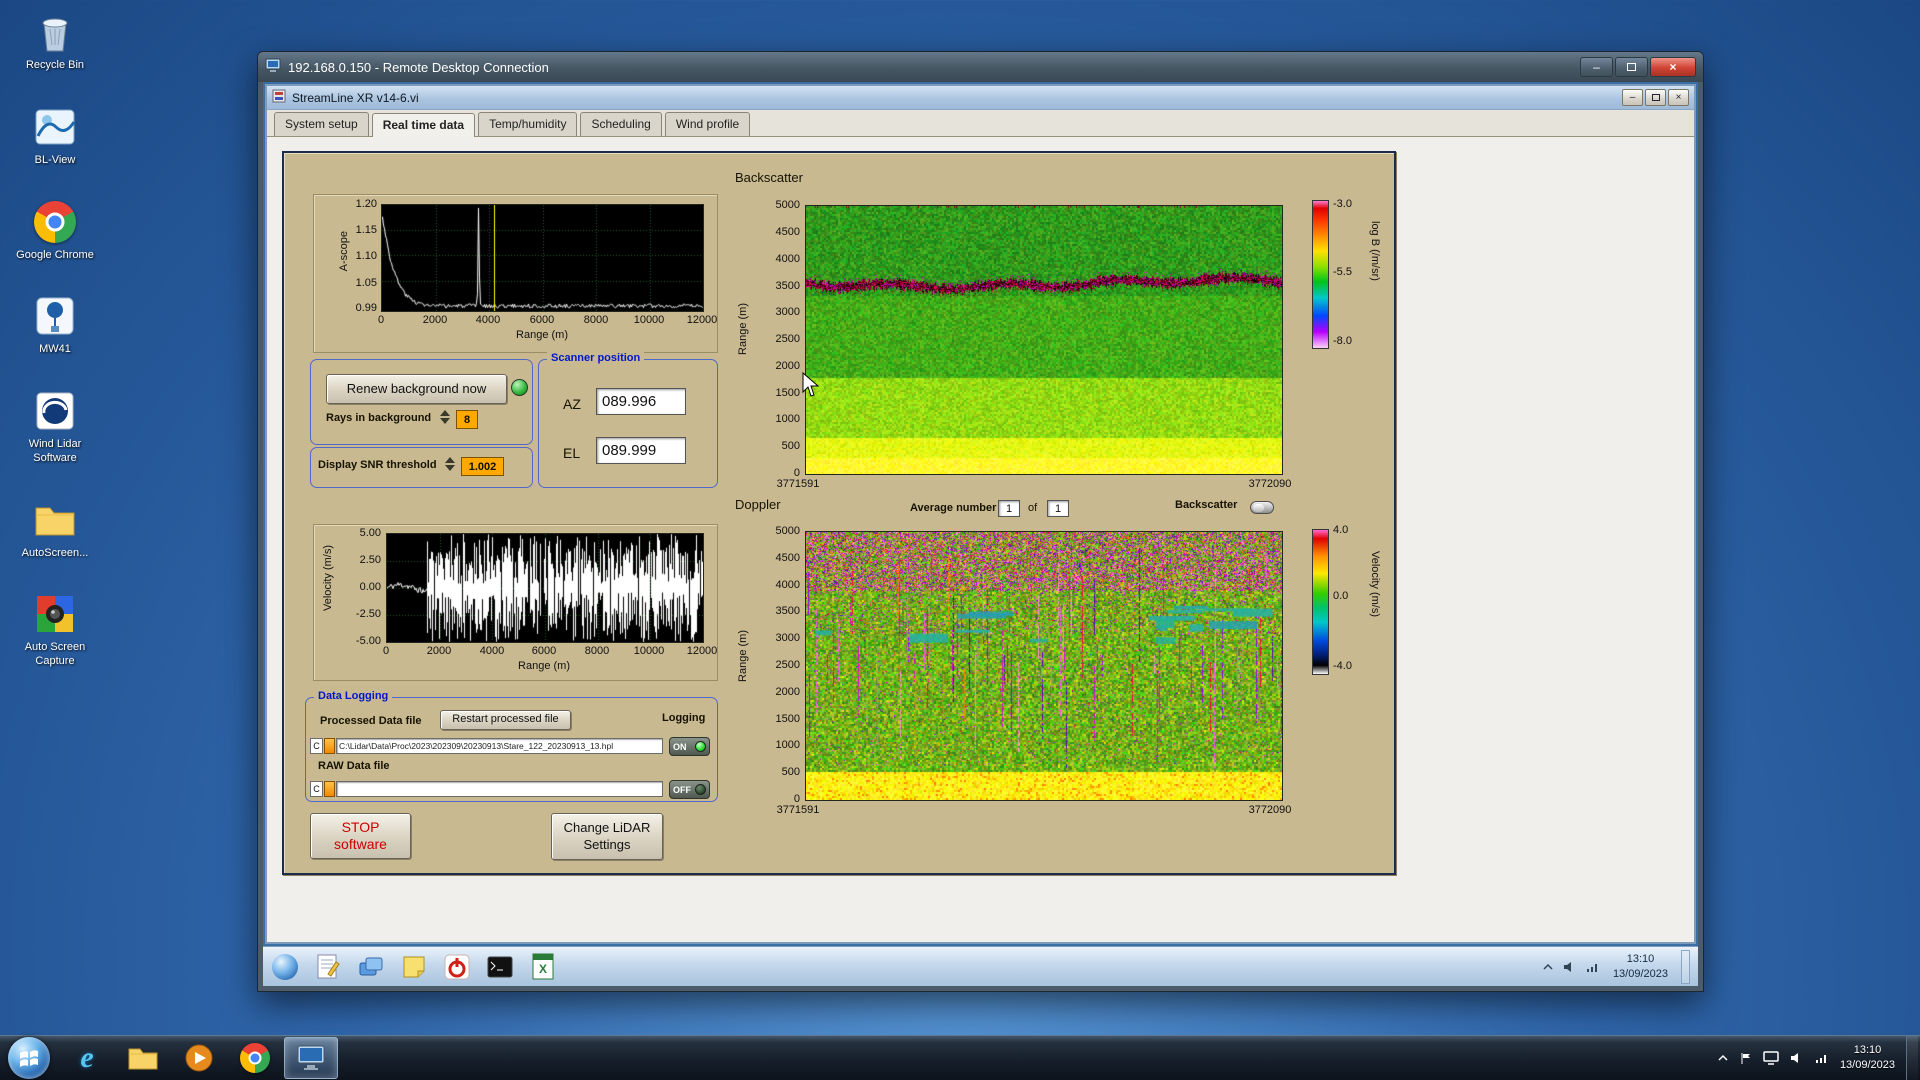 Image resolution: width=1920 pixels, height=1080 pixels. Describe the element at coordinates (528, 124) in the screenshot. I see `tab-temp-humidity: Temp/humidity` at that location.